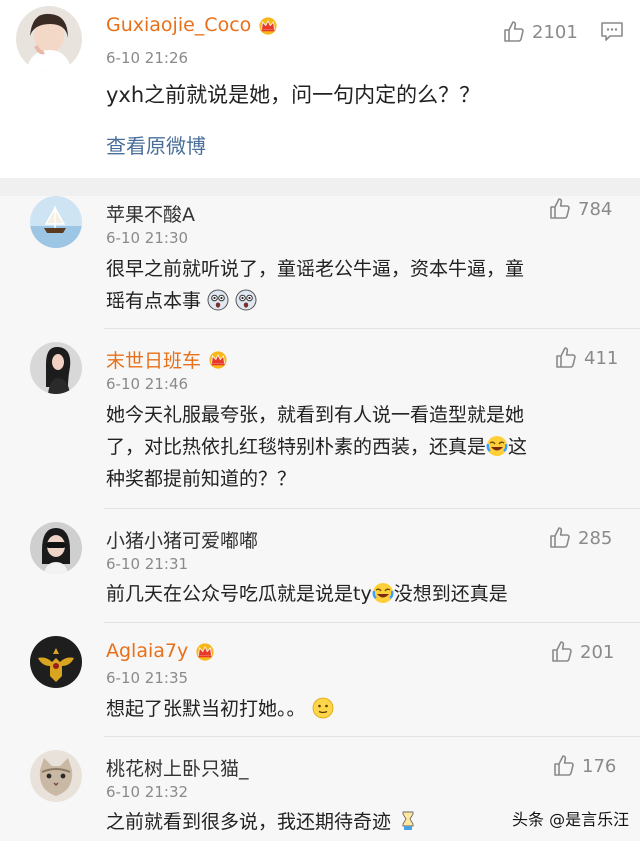 The height and width of the screenshot is (841, 640). I want to click on comment-text: 之前就看到很多说，我还期待奇迹, so click(262, 822).